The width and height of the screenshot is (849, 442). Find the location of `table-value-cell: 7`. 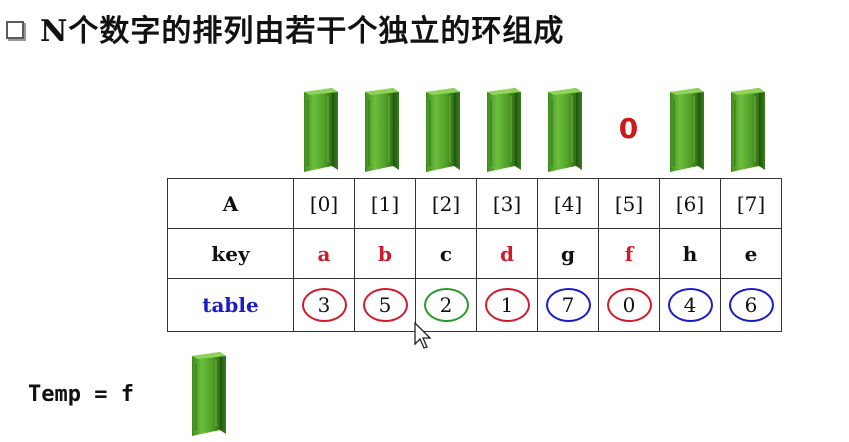

table-value-cell: 7 is located at coordinates (568, 305).